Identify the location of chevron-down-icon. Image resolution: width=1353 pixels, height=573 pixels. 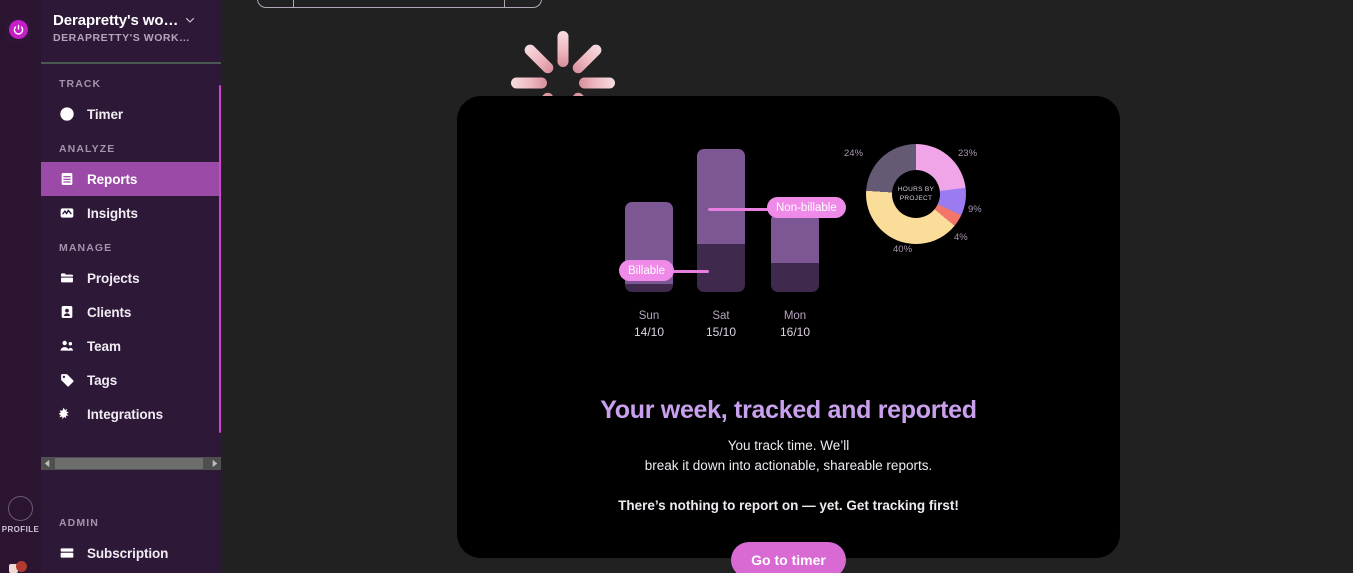
(190, 20).